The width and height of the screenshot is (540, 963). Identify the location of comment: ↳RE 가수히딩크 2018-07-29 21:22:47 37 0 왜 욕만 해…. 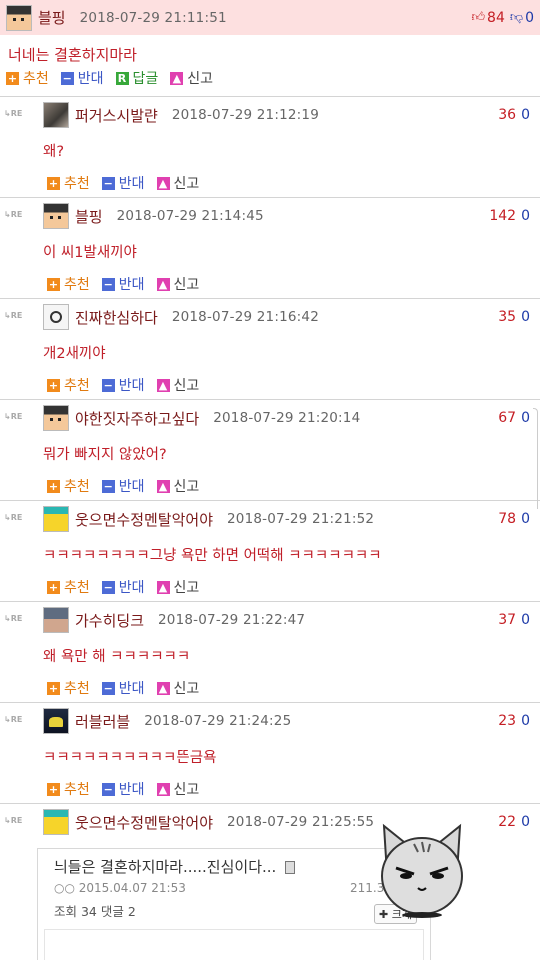
(270, 651).